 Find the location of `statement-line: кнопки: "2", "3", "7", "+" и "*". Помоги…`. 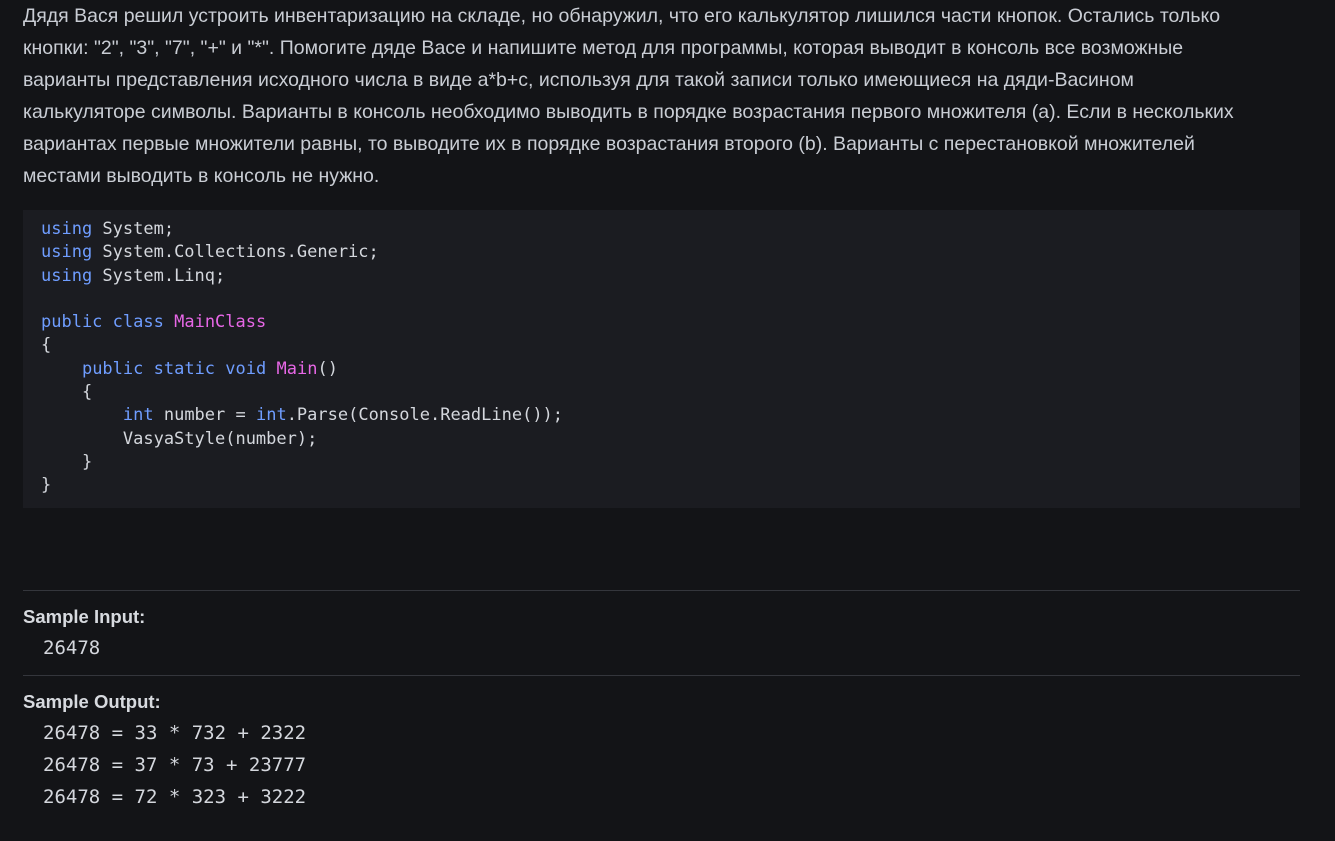

statement-line: кнопки: "2", "3", "7", "+" и "*". Помоги… is located at coordinates (603, 48).